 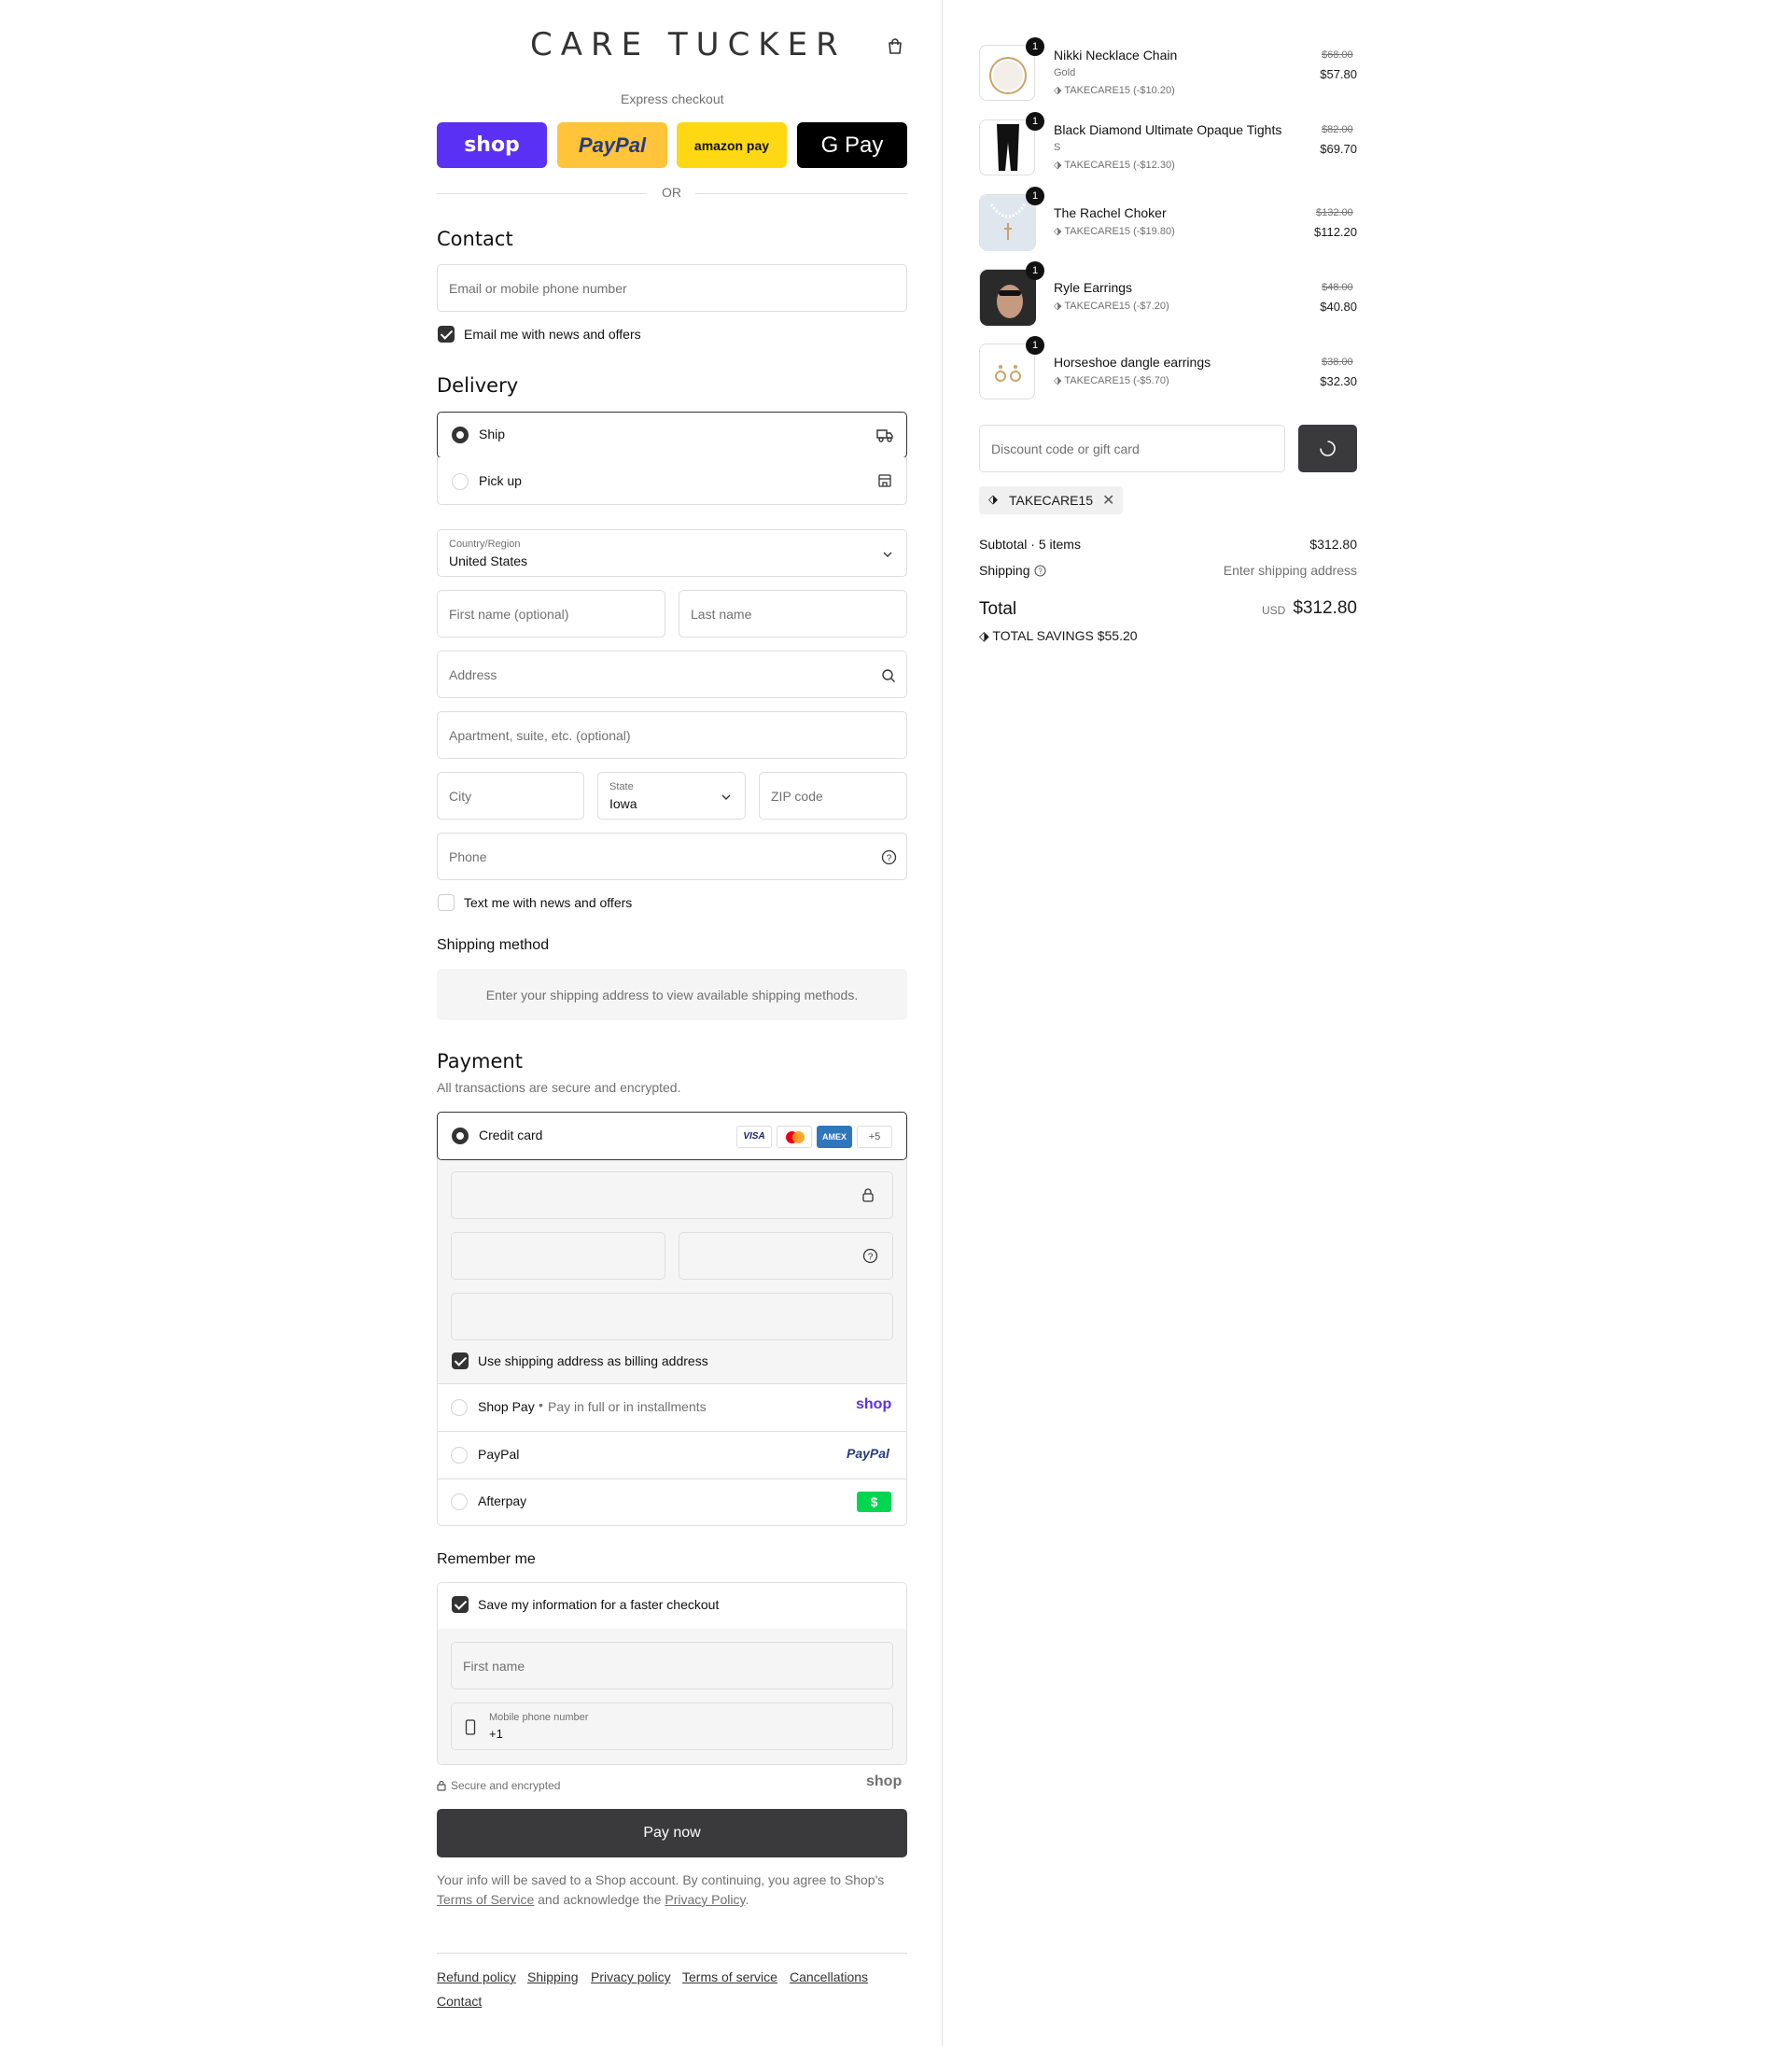 What do you see at coordinates (1116, 55) in the screenshot?
I see `product-name: Nikki Necklace Chain` at bounding box center [1116, 55].